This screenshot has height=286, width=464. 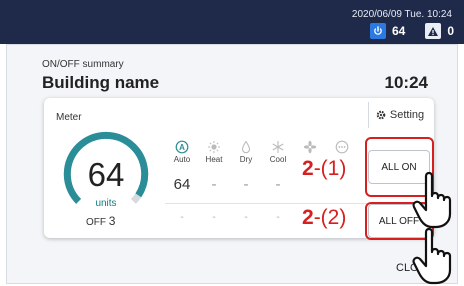 What do you see at coordinates (401, 14) in the screenshot?
I see `header-datetime: 2020/06/09 Tue. 10:24` at bounding box center [401, 14].